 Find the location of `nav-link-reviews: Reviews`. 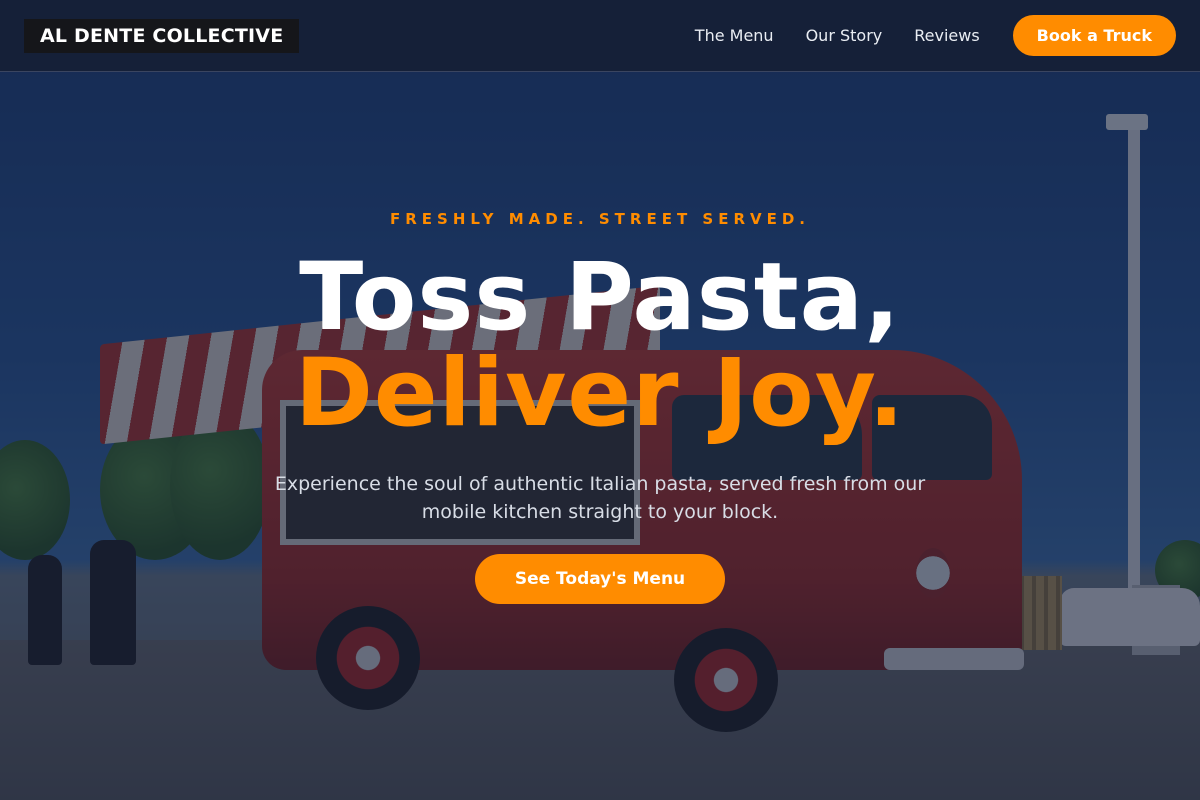

nav-link-reviews: Reviews is located at coordinates (946, 35).